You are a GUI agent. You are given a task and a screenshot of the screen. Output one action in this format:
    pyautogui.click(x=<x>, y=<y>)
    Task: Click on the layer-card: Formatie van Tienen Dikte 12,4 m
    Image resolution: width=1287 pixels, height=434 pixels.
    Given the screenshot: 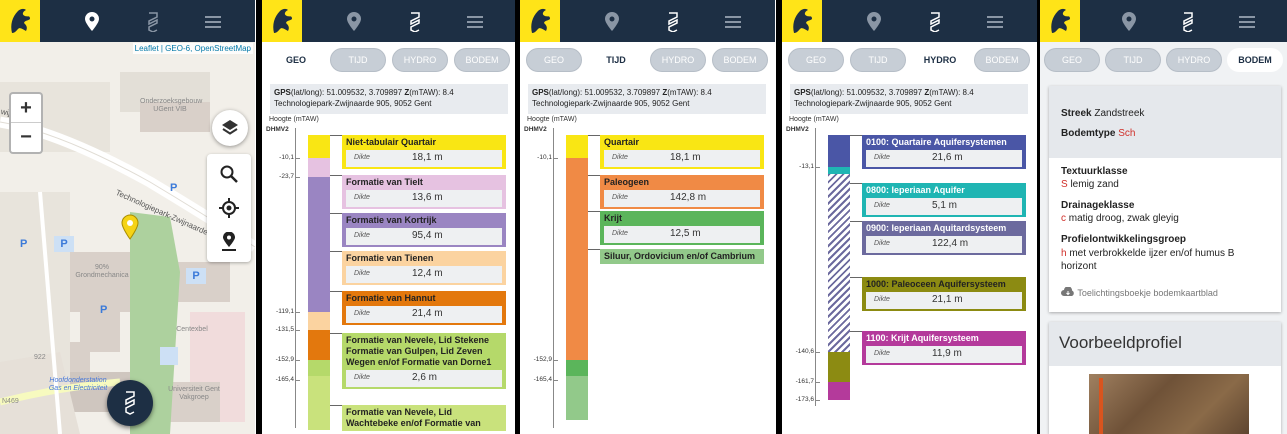 What is the action you would take?
    pyautogui.click(x=424, y=268)
    